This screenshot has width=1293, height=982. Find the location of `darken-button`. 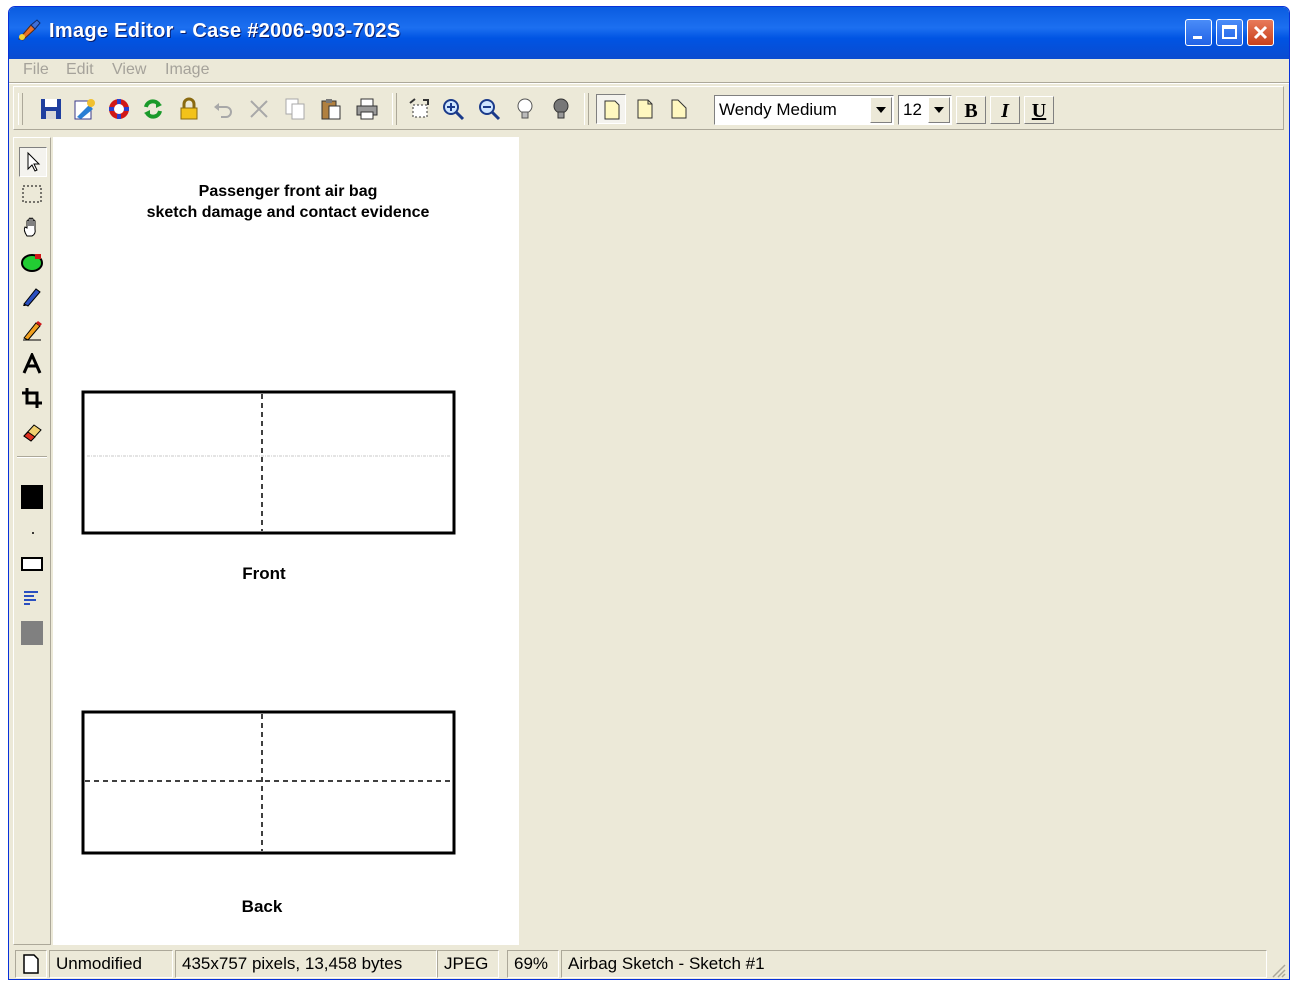

darken-button is located at coordinates (561, 109).